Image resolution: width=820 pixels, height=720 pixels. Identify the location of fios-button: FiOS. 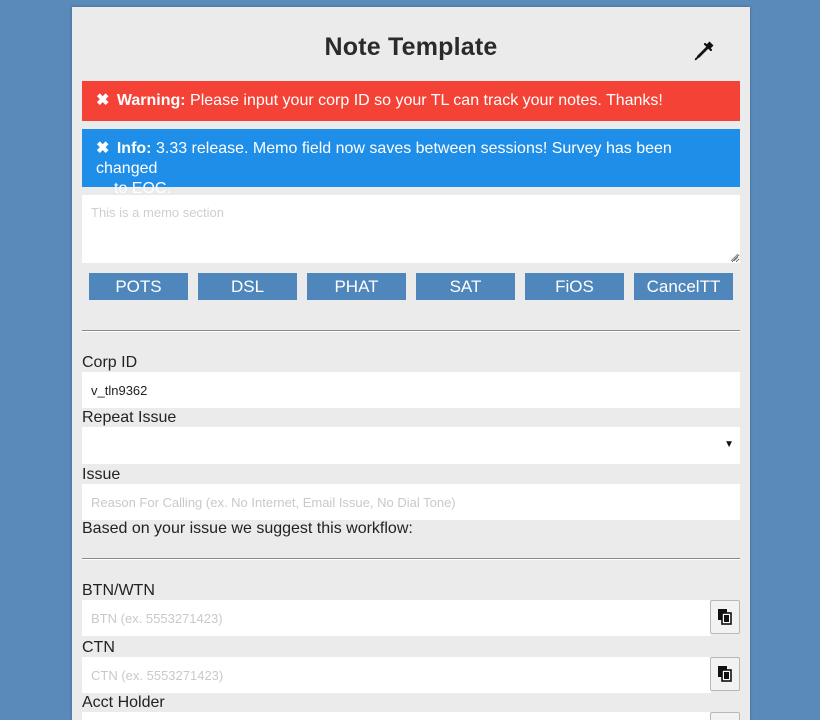
(574, 286).